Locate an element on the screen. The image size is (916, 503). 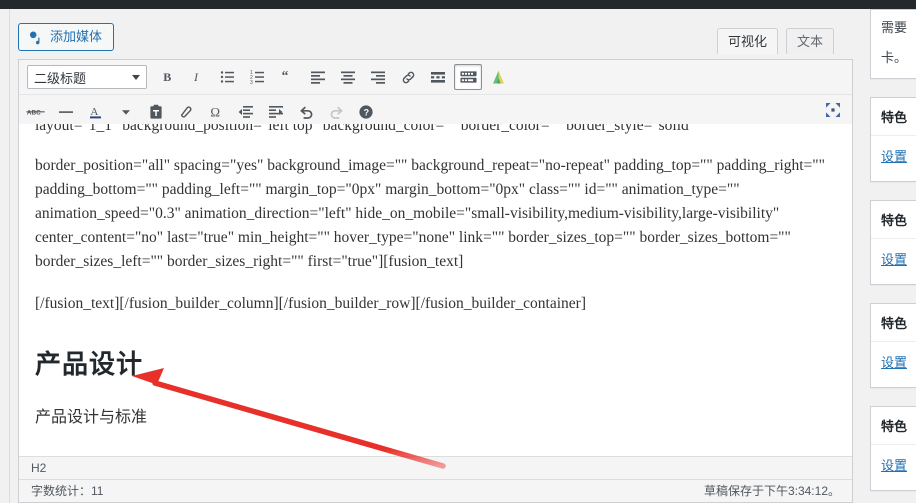
featured-image-box-2-body: 设置 is located at coordinates (893, 261).